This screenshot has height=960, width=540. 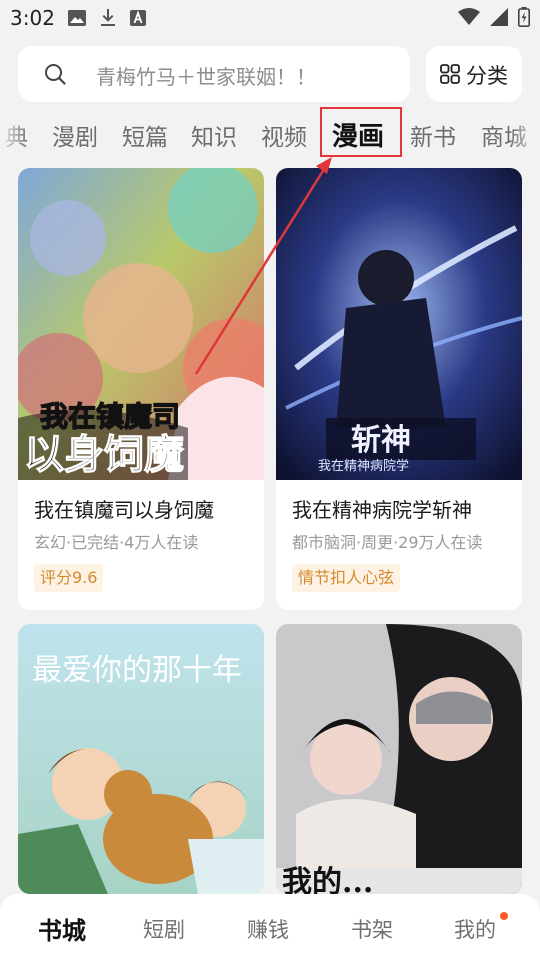 What do you see at coordinates (381, 440) in the screenshot?
I see `cover-title-main: 斩神` at bounding box center [381, 440].